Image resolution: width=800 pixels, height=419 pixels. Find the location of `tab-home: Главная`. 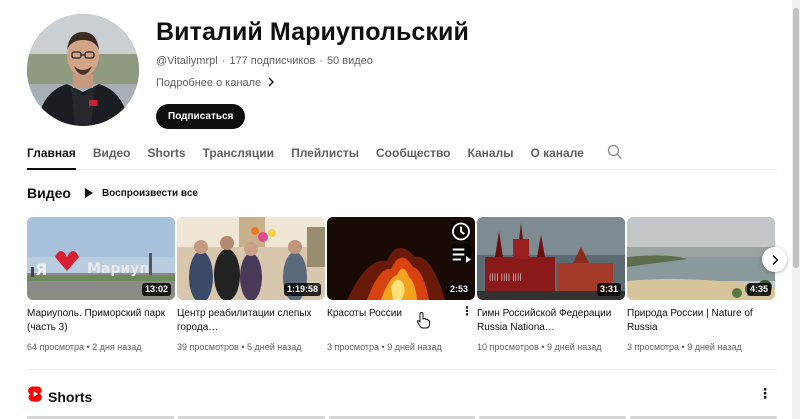

tab-home: Главная is located at coordinates (51, 155).